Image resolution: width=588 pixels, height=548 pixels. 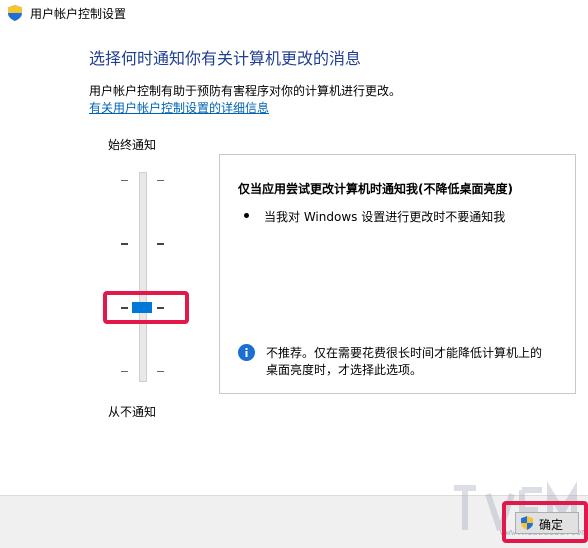 I want to click on description-text: 用户帐户控制有助于预防有害程序对你的计算机进行更改。, so click(x=245, y=91).